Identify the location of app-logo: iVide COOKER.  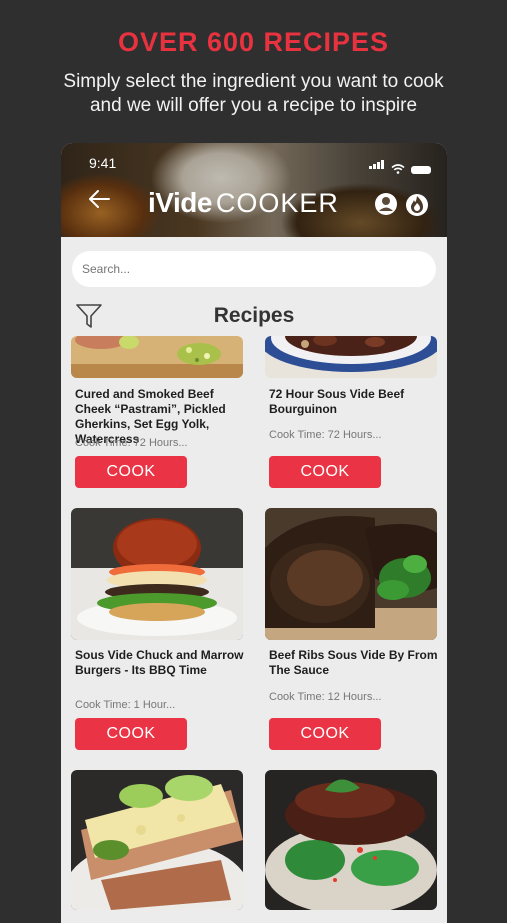
(243, 203).